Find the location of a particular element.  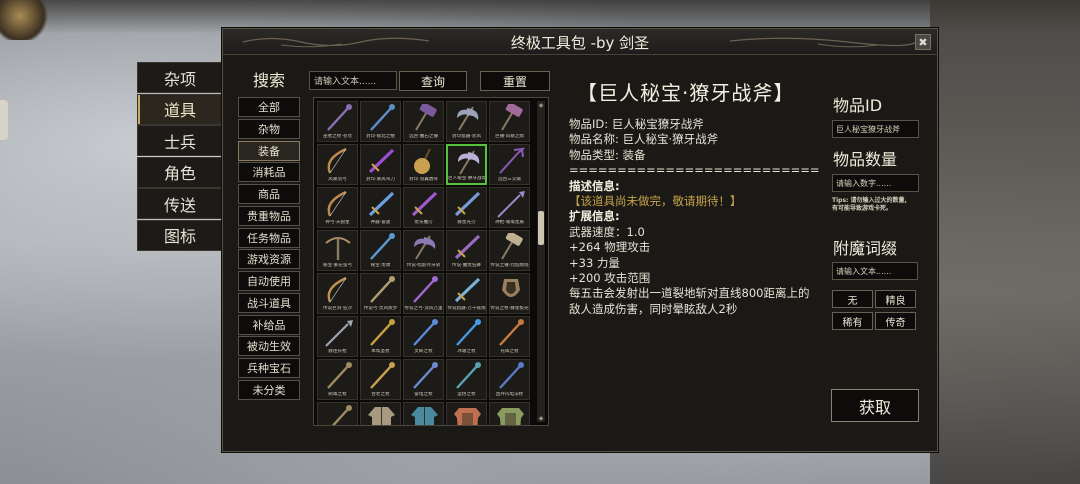

title-bar: 终极工具包 -by 剑圣 ✖ is located at coordinates (580, 42).